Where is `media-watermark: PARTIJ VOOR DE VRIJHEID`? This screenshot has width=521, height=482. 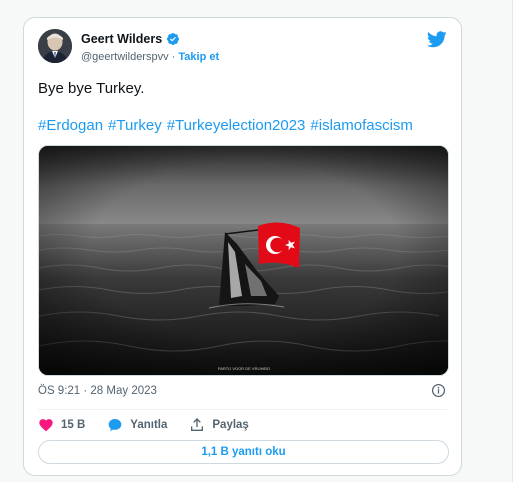 media-watermark: PARTIJ VOOR DE VRIJHEID is located at coordinates (244, 368).